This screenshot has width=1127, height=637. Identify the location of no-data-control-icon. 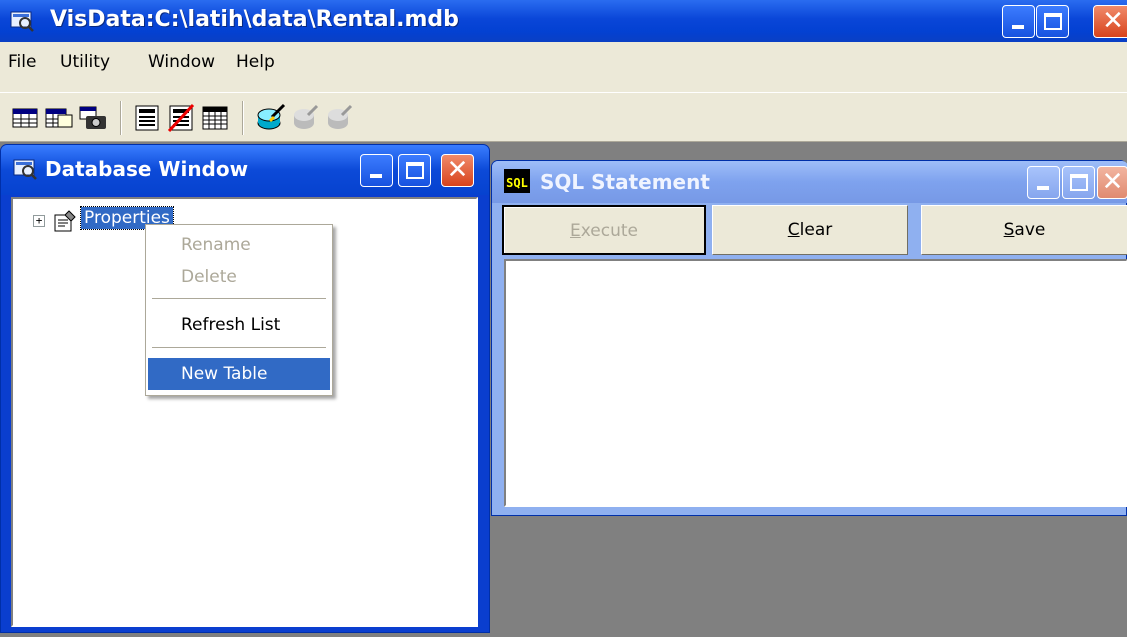
(181, 118).